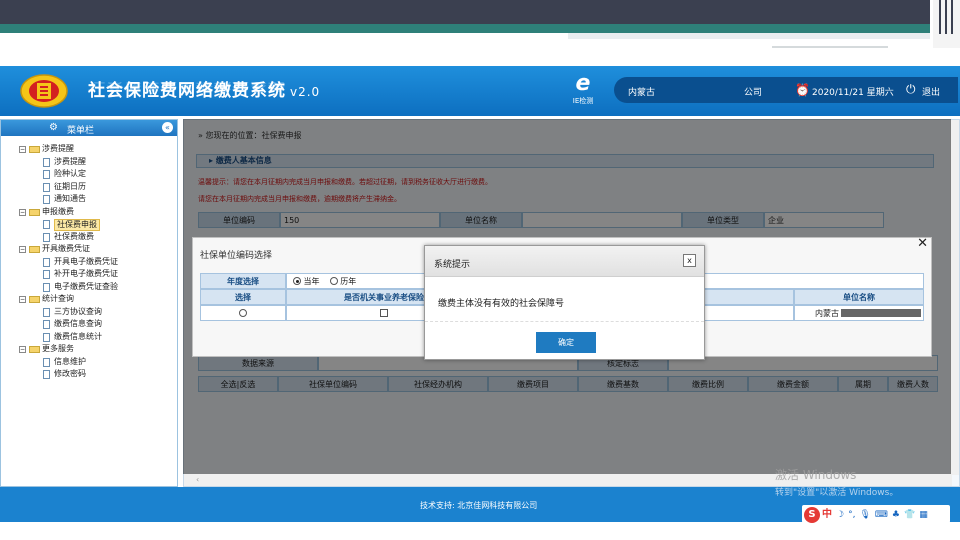  I want to click on sidebar-item: 电子缴费凭证查验, so click(89, 287).